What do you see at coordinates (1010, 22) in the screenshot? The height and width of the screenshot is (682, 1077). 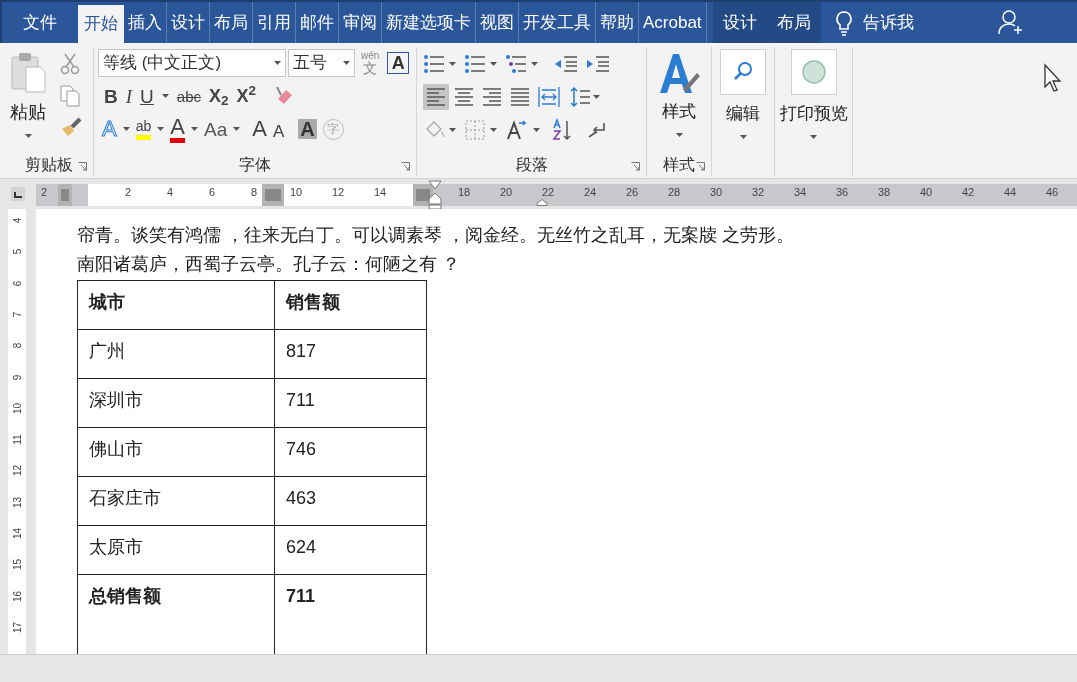 I see `add-person-icon` at bounding box center [1010, 22].